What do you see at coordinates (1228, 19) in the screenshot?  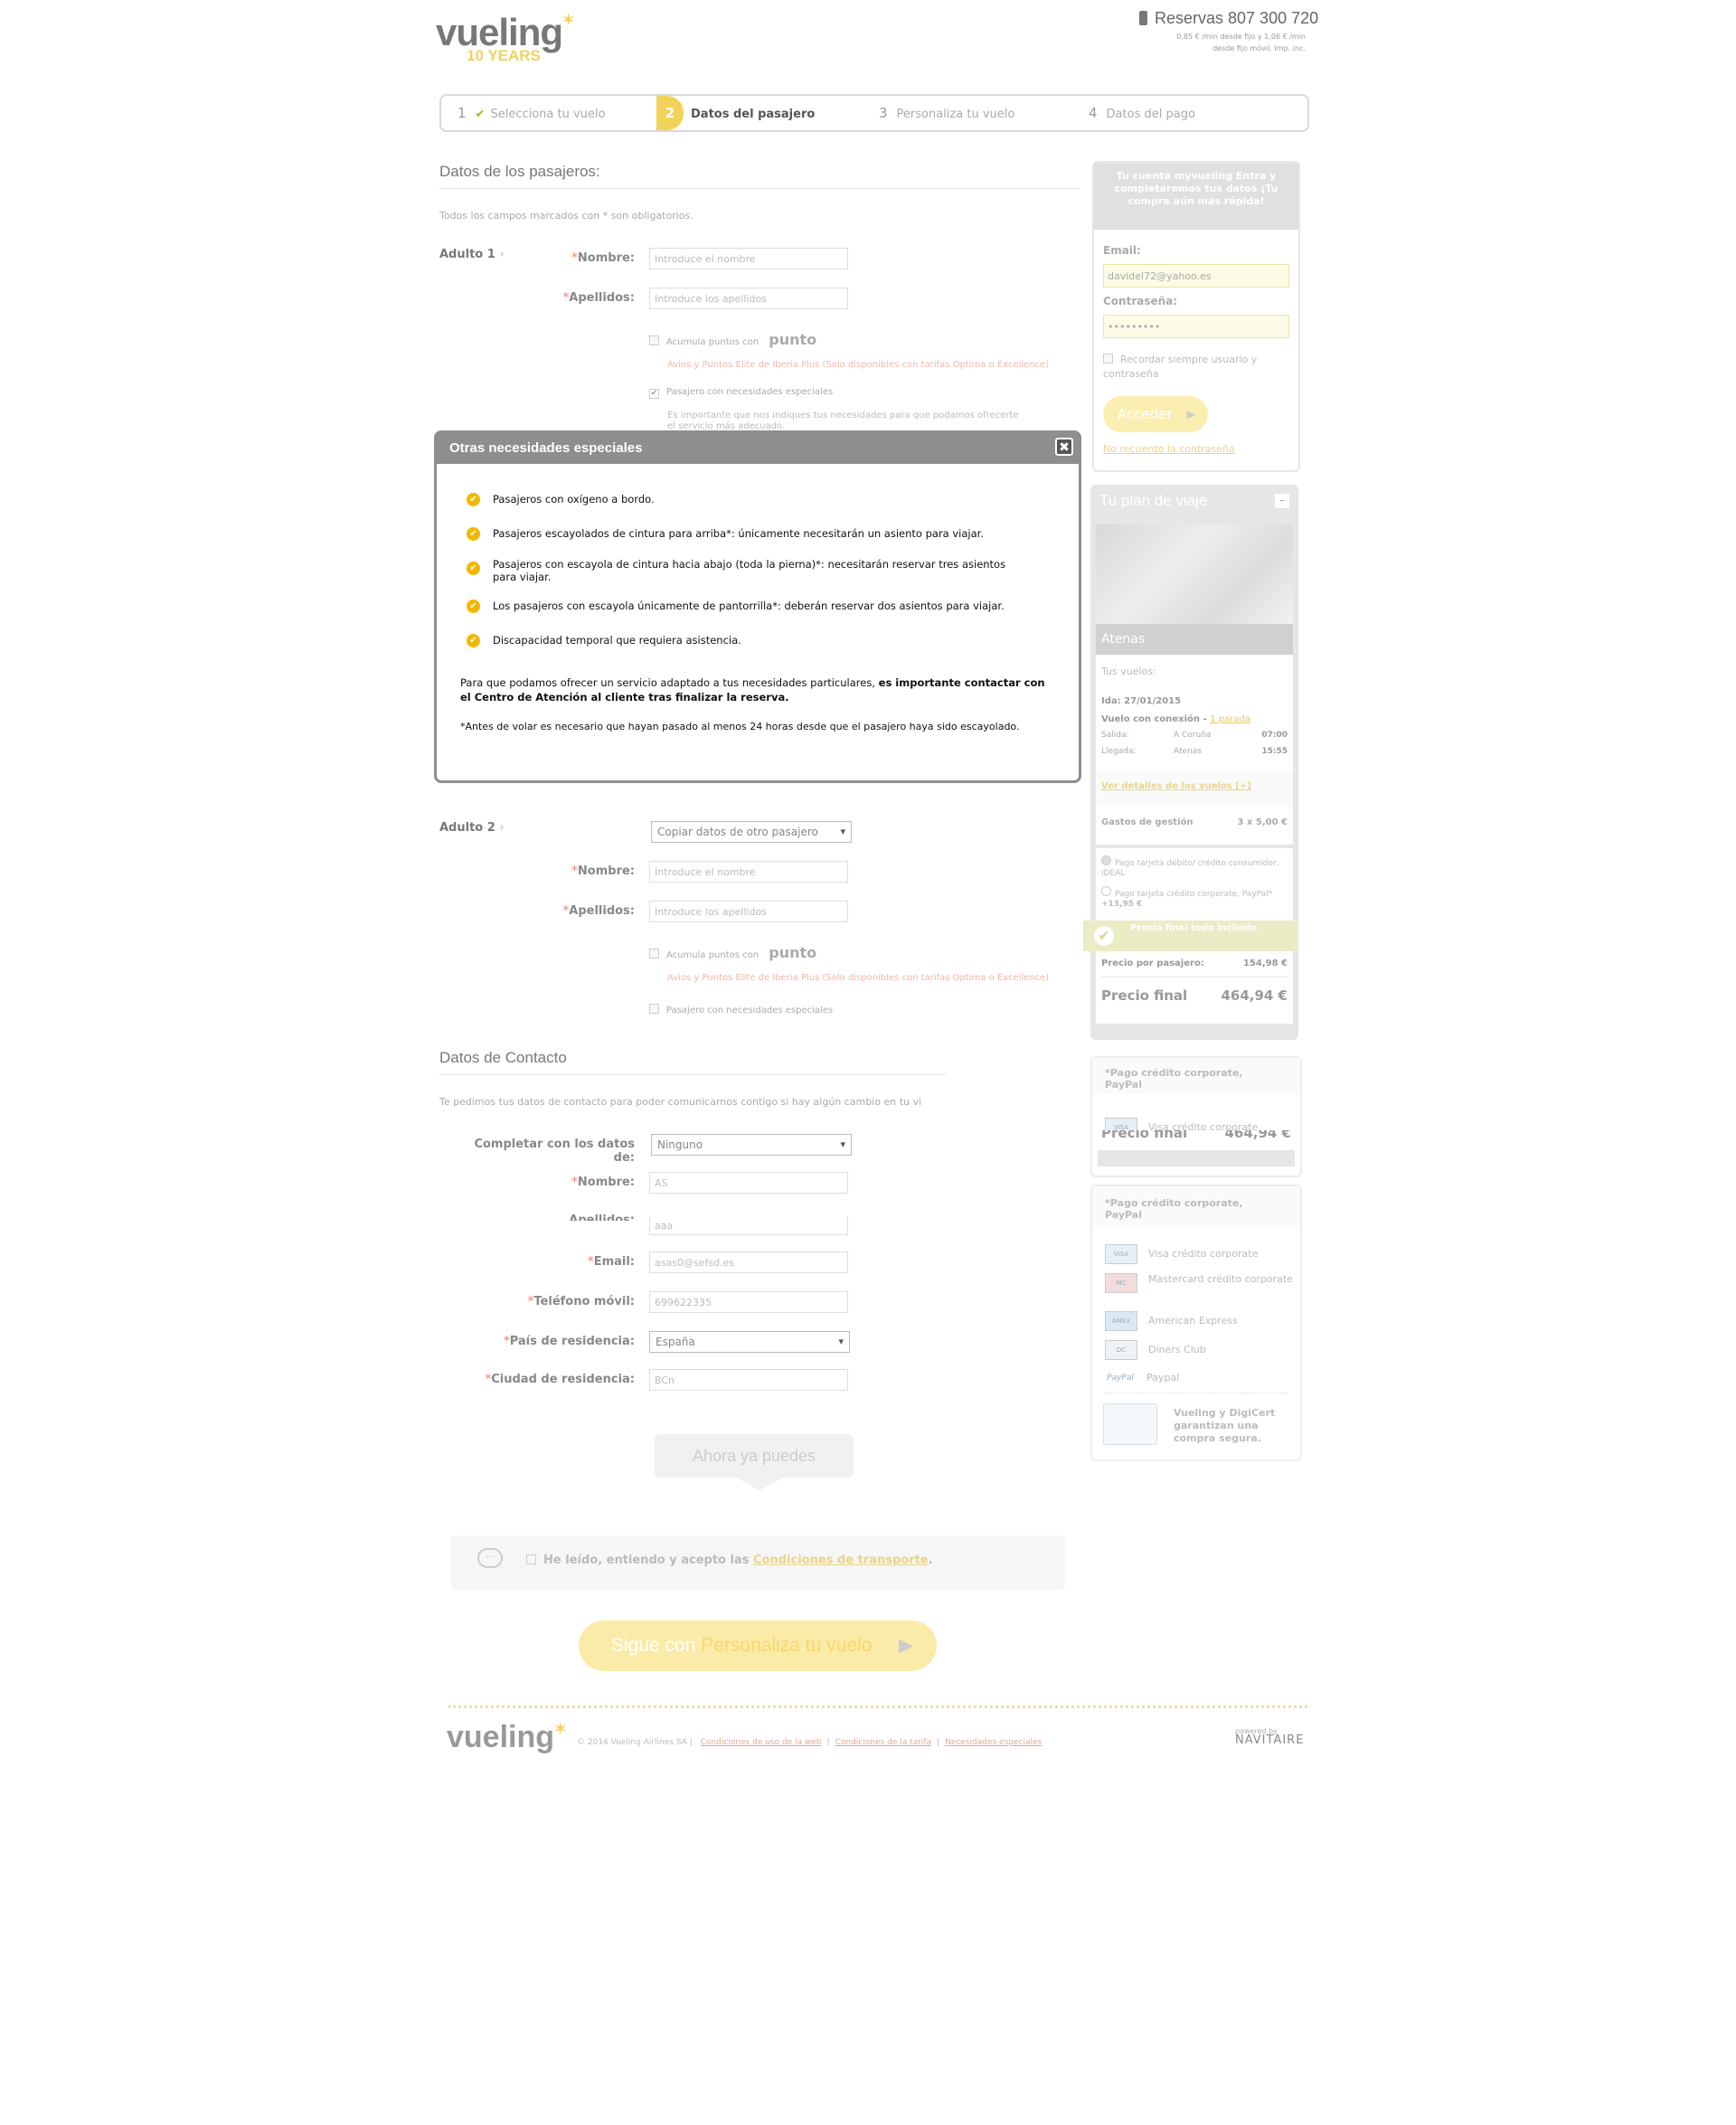 I see `phone-reservations: Reservas 807 300 720` at bounding box center [1228, 19].